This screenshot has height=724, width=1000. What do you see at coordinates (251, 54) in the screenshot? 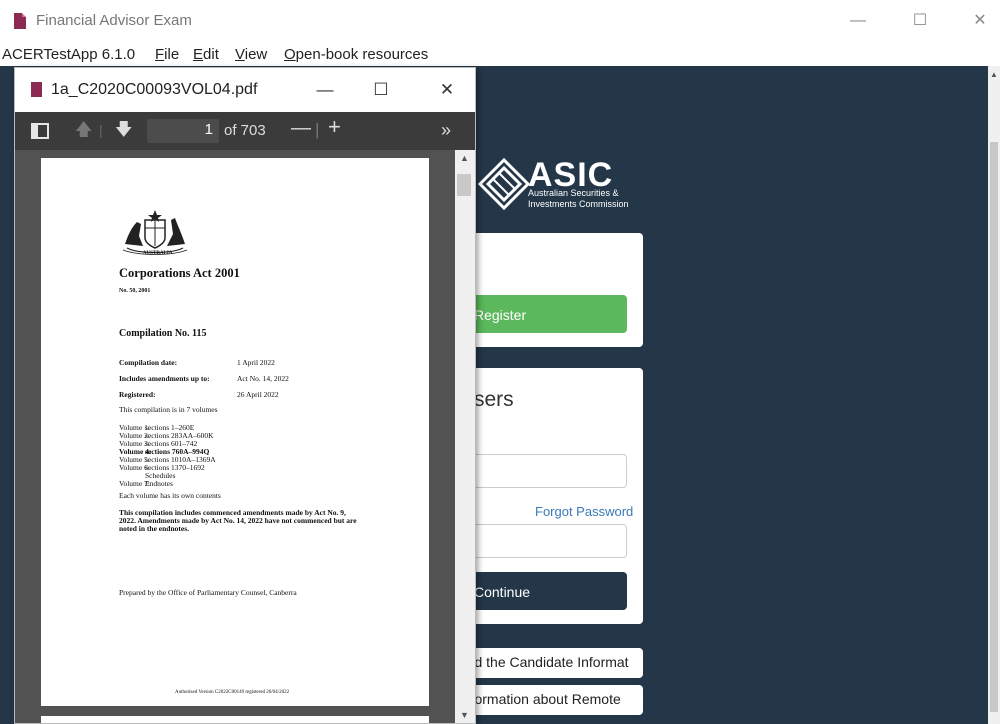
I see `menu-view: View` at bounding box center [251, 54].